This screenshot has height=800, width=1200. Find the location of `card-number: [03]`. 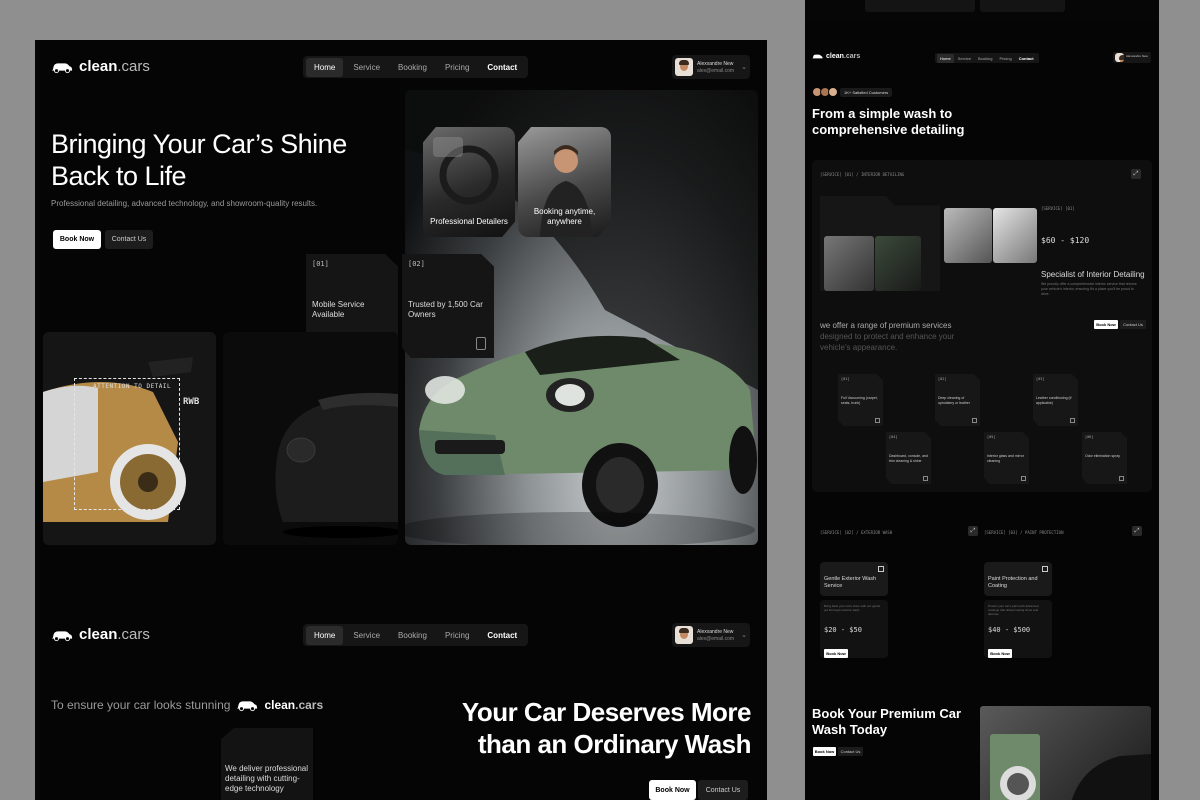

card-number: [03] is located at coordinates (1040, 379).